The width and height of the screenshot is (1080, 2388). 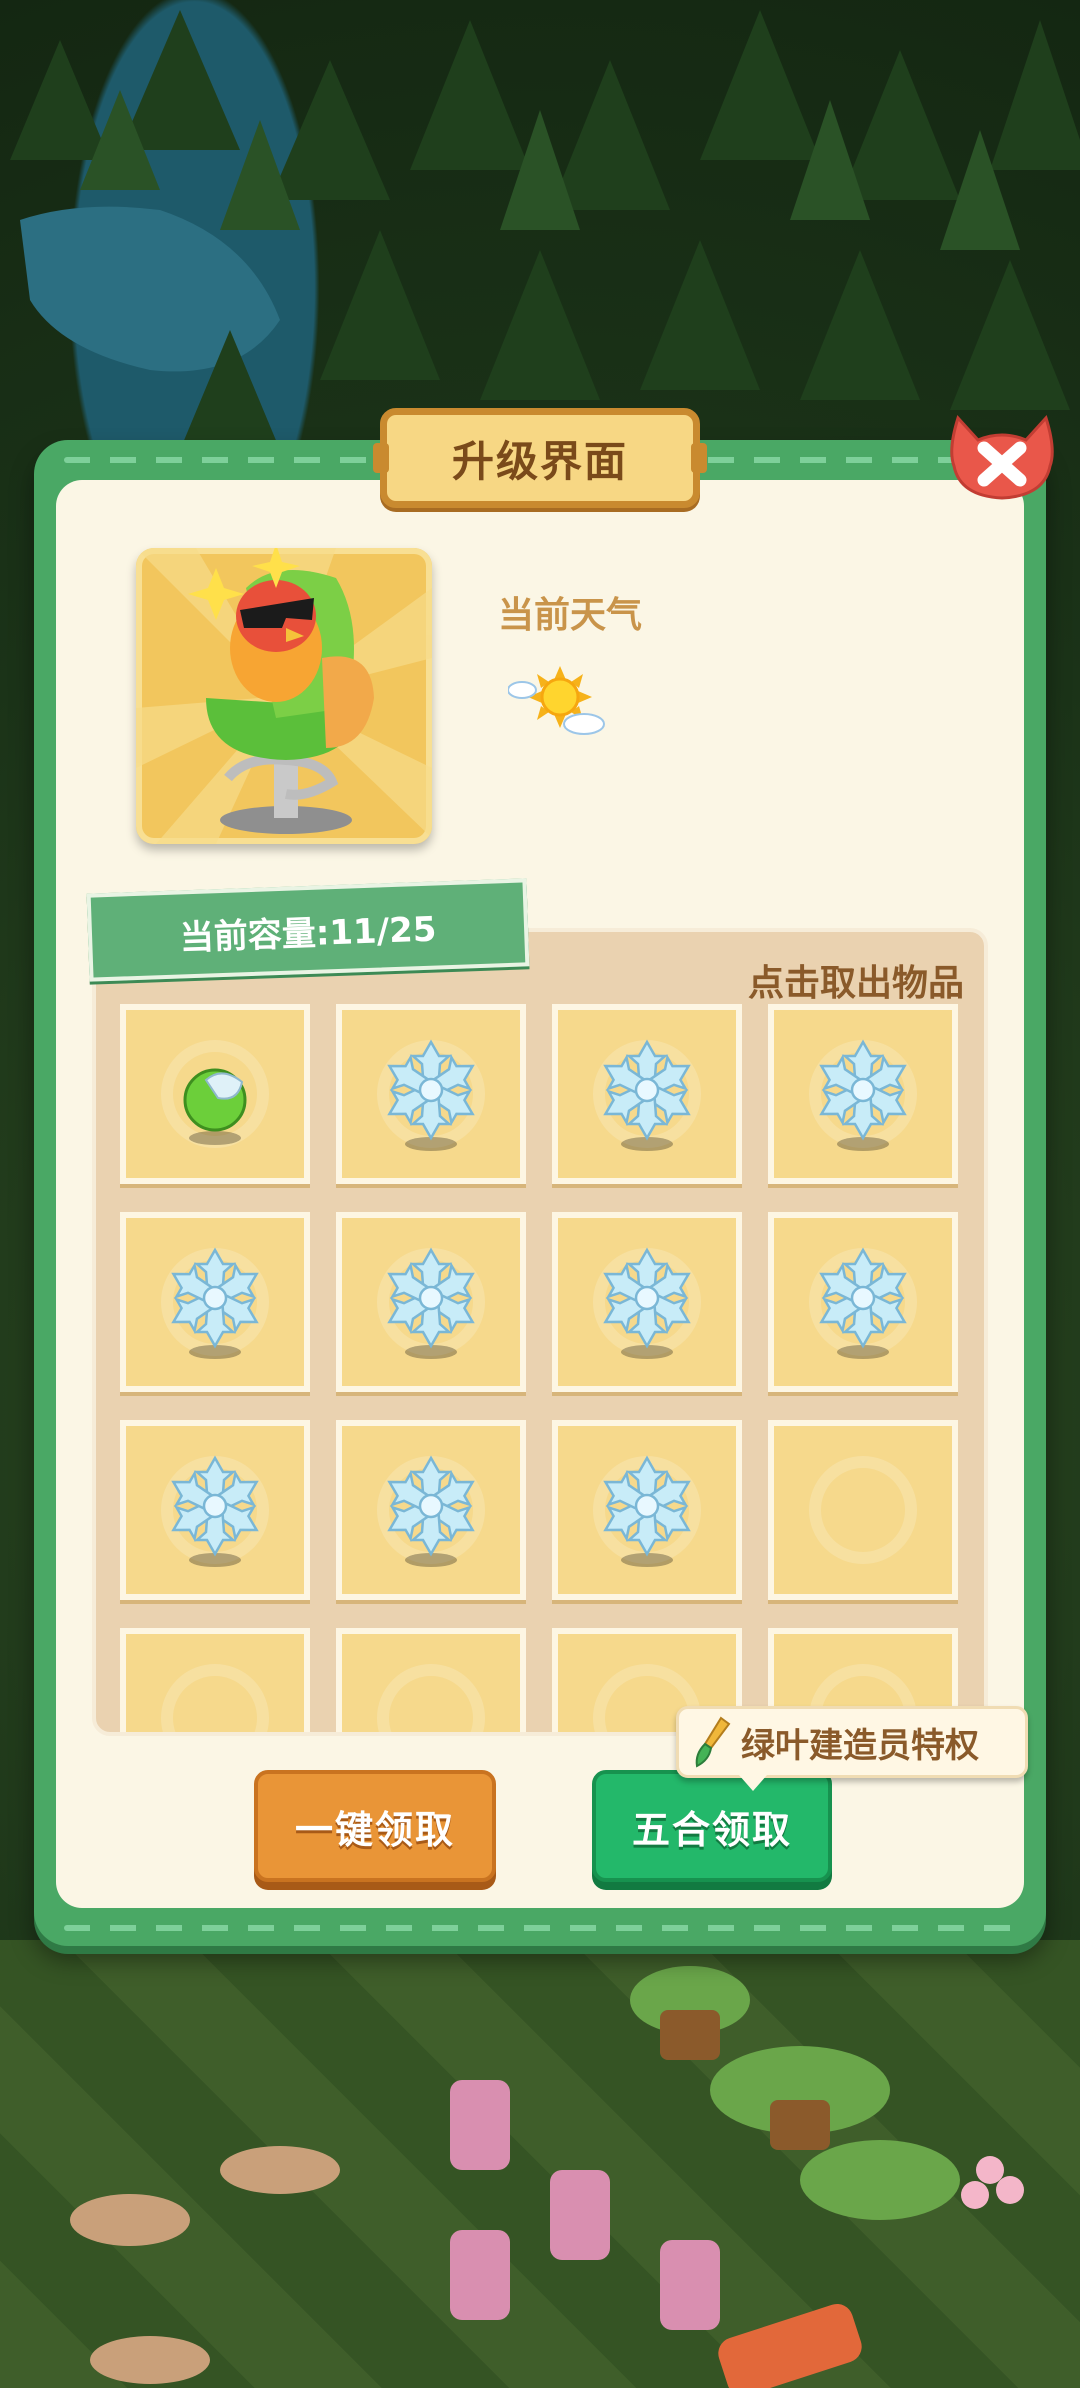 I want to click on builder-privilege-tag: 绿叶建造员特权, so click(x=852, y=1748).